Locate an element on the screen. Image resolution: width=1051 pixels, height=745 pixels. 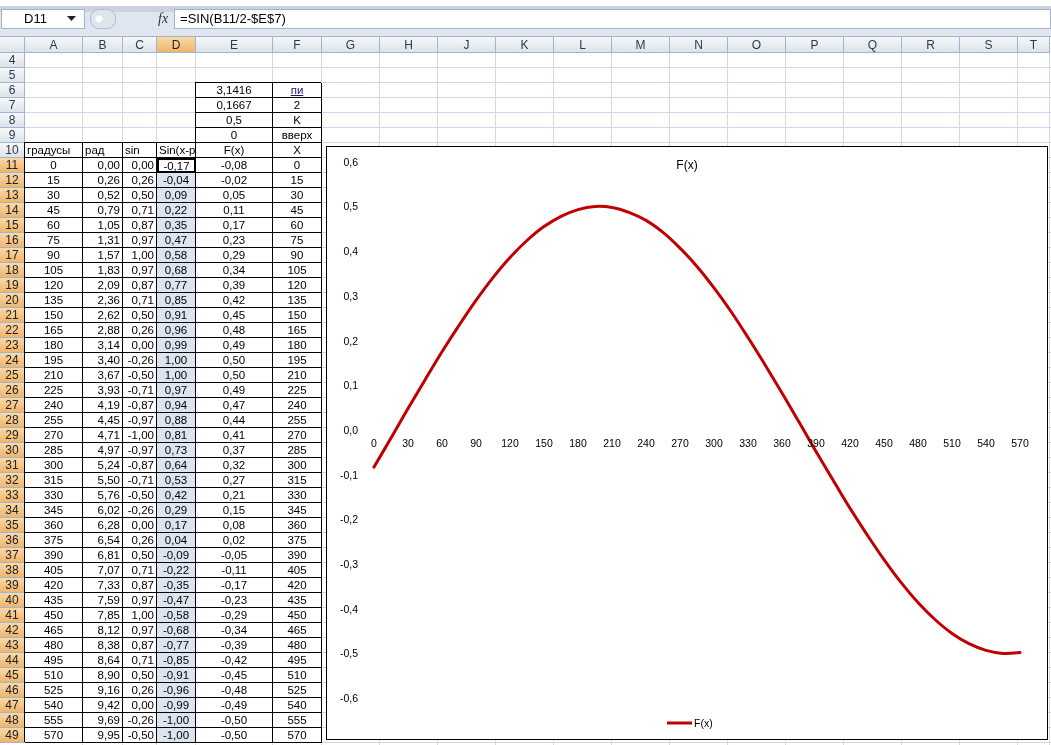
row-header: 40 is located at coordinates (12, 600).